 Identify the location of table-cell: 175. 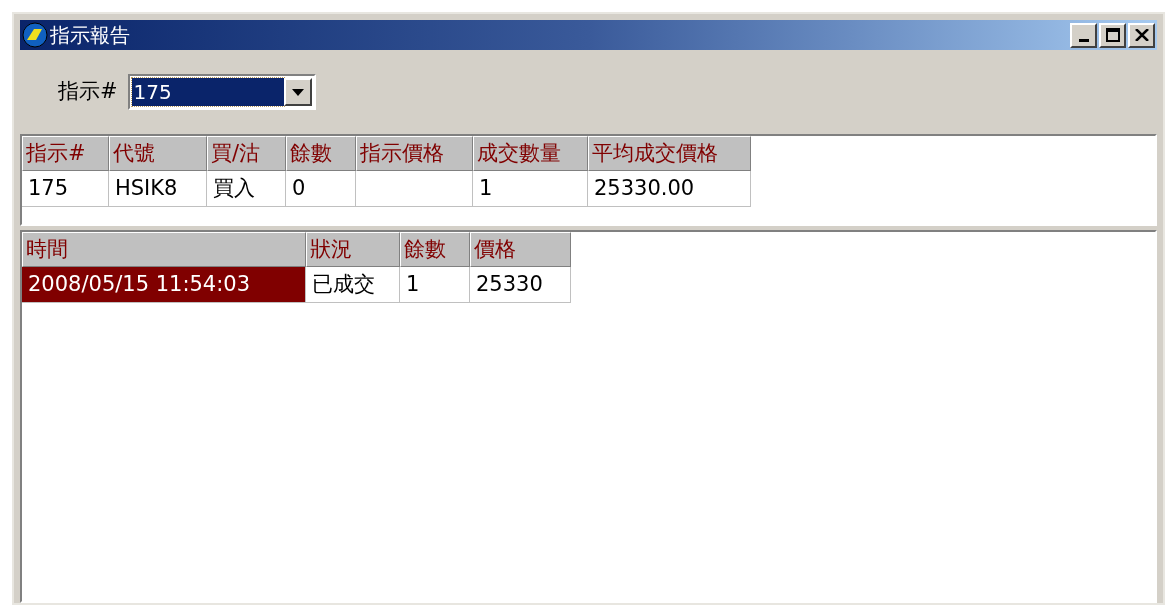
(65, 189).